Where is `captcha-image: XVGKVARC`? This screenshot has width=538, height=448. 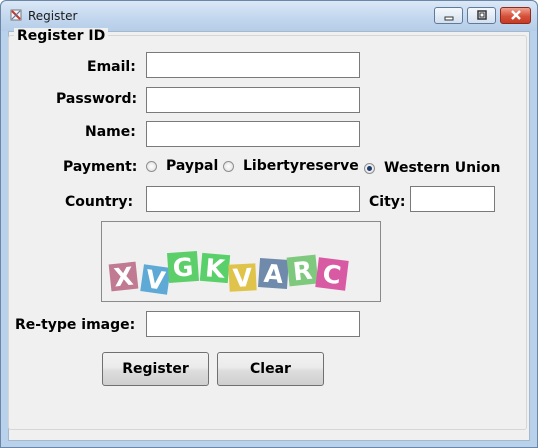 captcha-image: XVGKVARC is located at coordinates (228, 273).